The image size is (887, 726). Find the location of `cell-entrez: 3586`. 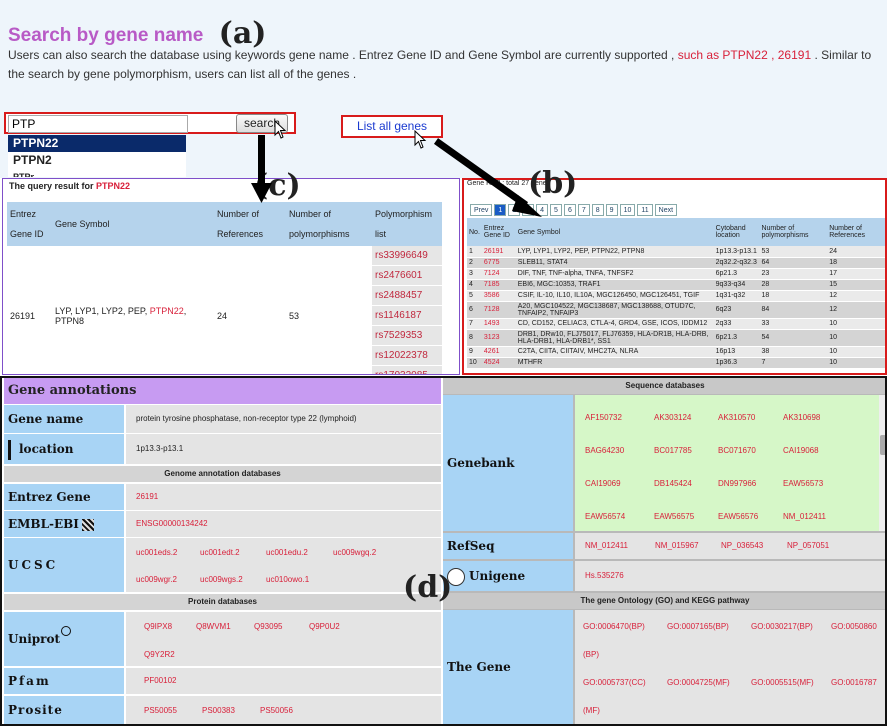

cell-entrez: 3586 is located at coordinates (498, 296).